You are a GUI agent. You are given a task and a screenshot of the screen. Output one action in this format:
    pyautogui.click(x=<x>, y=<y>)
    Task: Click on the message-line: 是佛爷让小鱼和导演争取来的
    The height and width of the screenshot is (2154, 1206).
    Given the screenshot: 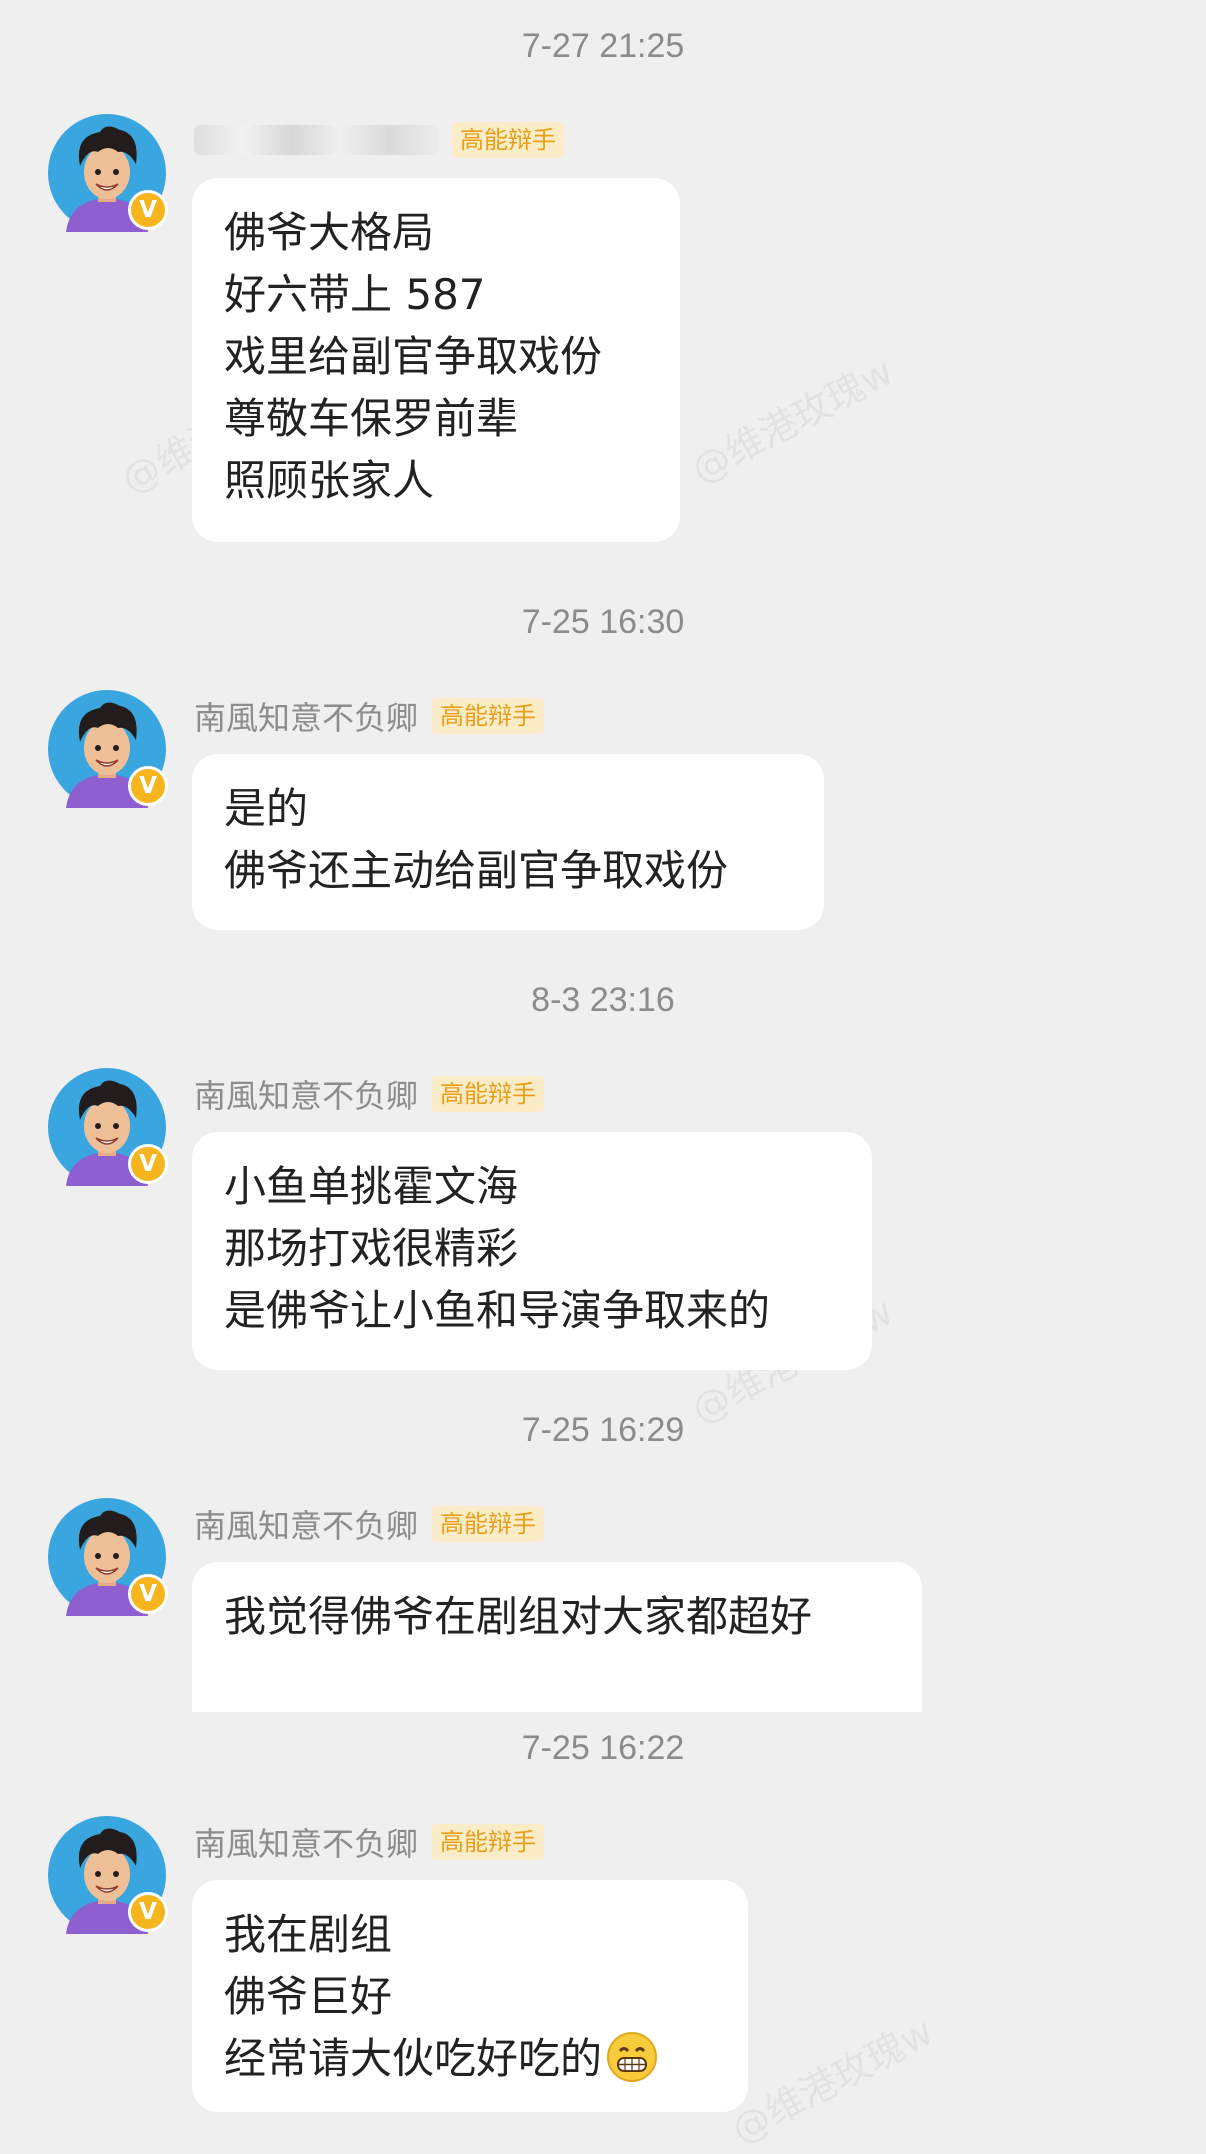 What is the action you would take?
    pyautogui.click(x=497, y=1310)
    